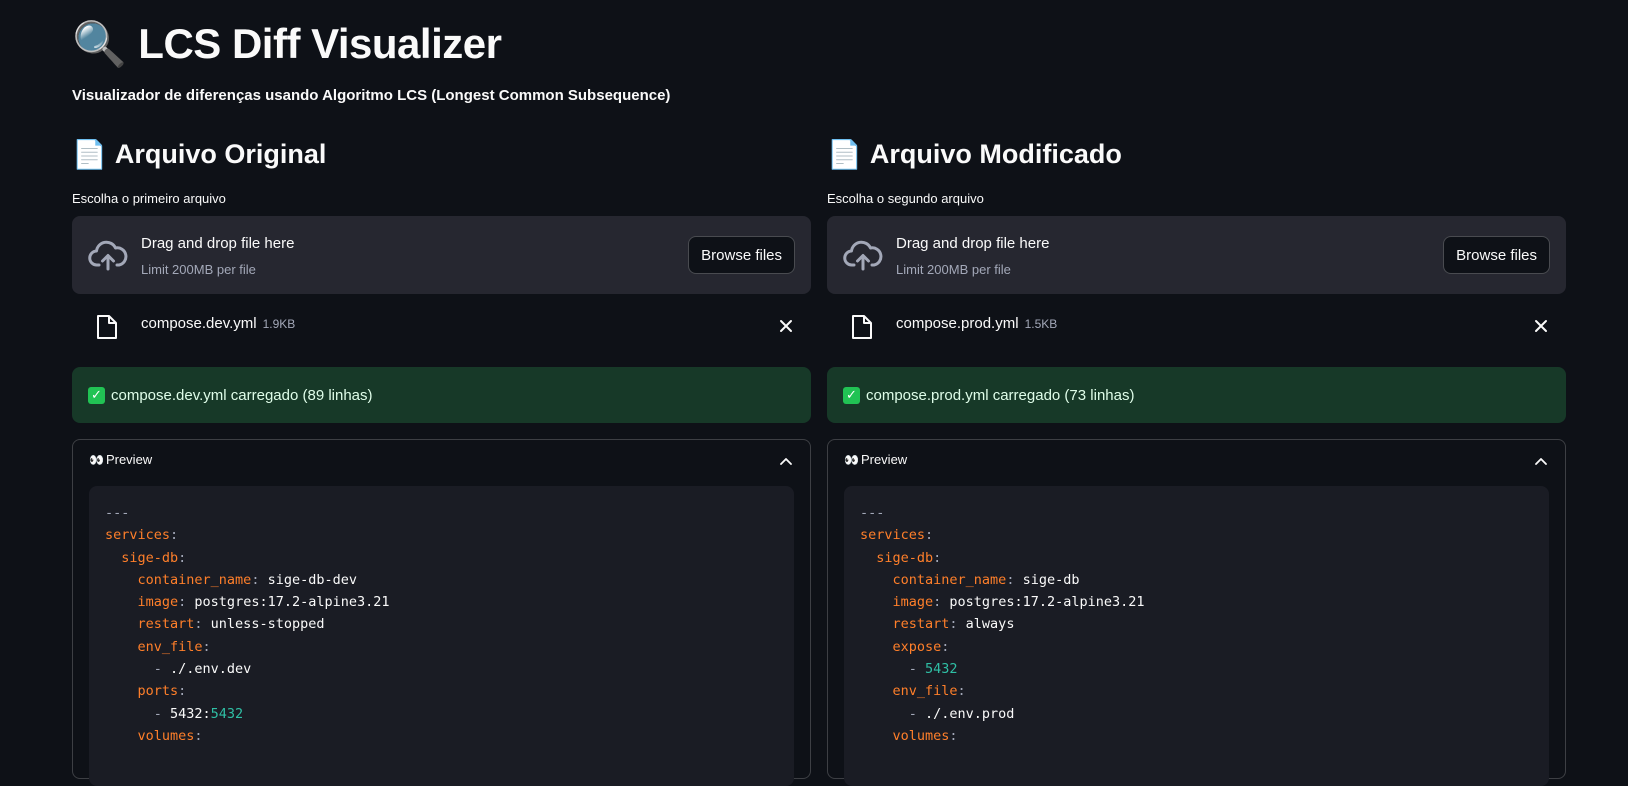  Describe the element at coordinates (1196, 513) in the screenshot. I see `code-line: ---` at that location.